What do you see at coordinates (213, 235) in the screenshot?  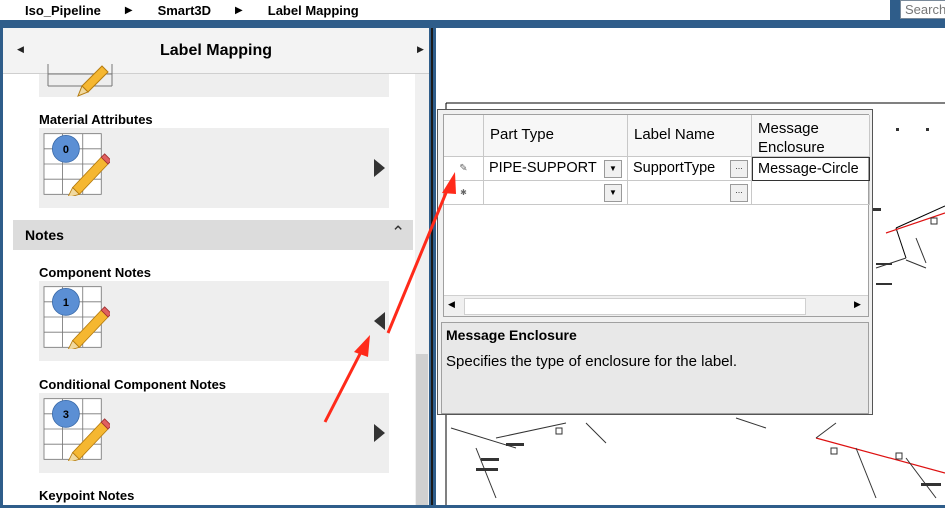 I see `notes-section-header: Notes ⌃` at bounding box center [213, 235].